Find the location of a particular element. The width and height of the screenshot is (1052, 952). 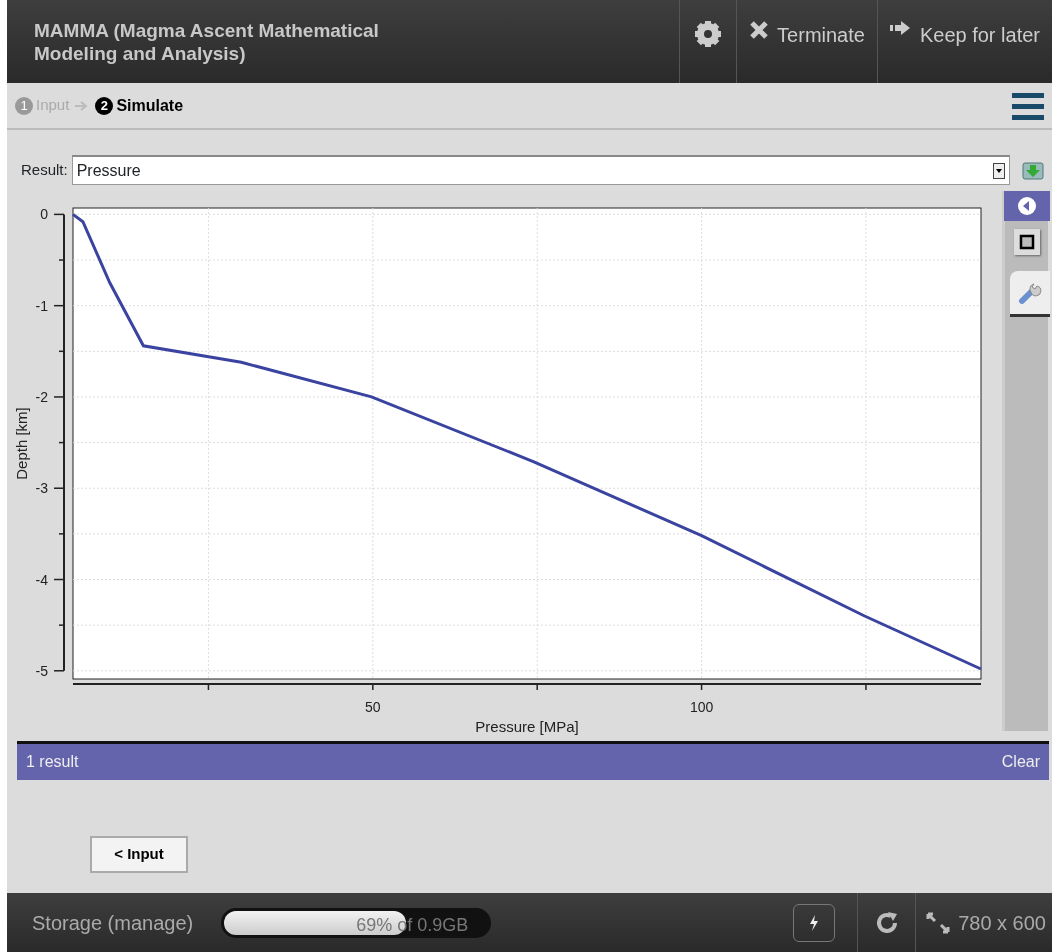

resize-icon is located at coordinates (938, 922).